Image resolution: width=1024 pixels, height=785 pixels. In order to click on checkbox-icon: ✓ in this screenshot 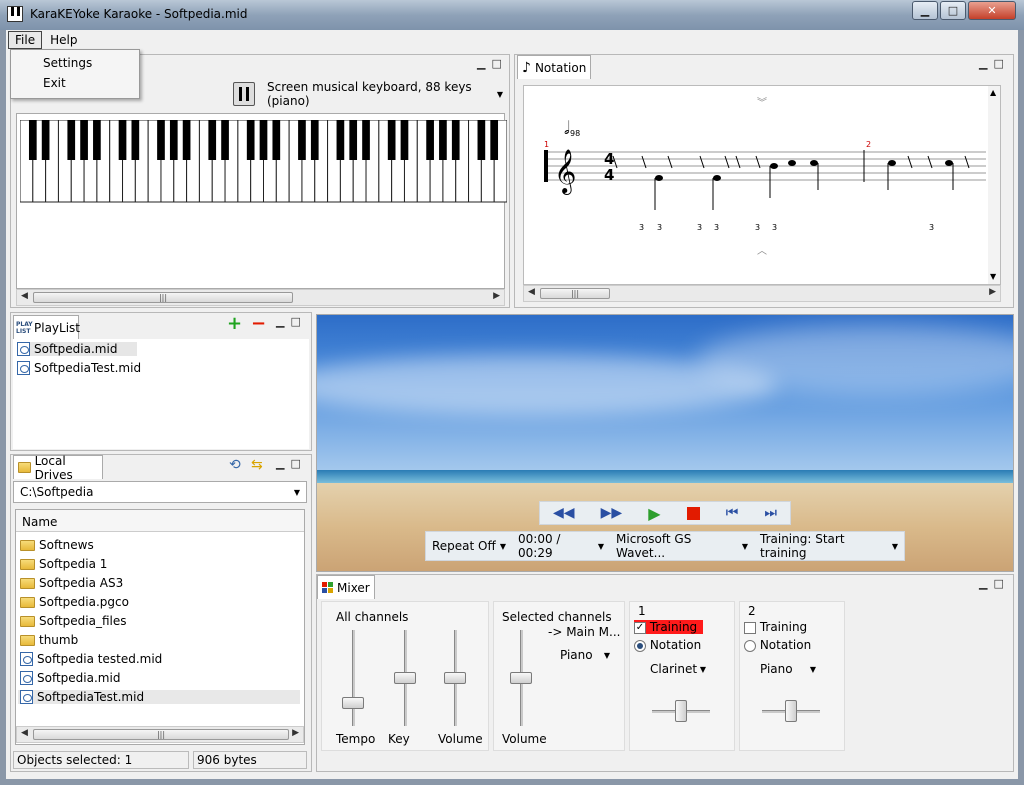, I will do `click(640, 627)`.